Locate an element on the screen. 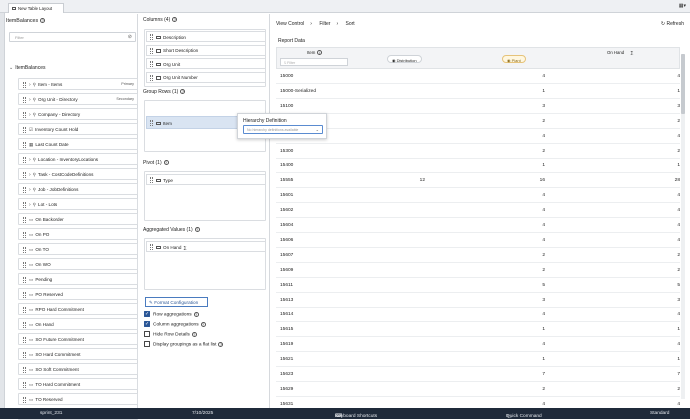 The width and height of the screenshot is (690, 420). layout-menu-icon: ▦▾ is located at coordinates (682, 6).